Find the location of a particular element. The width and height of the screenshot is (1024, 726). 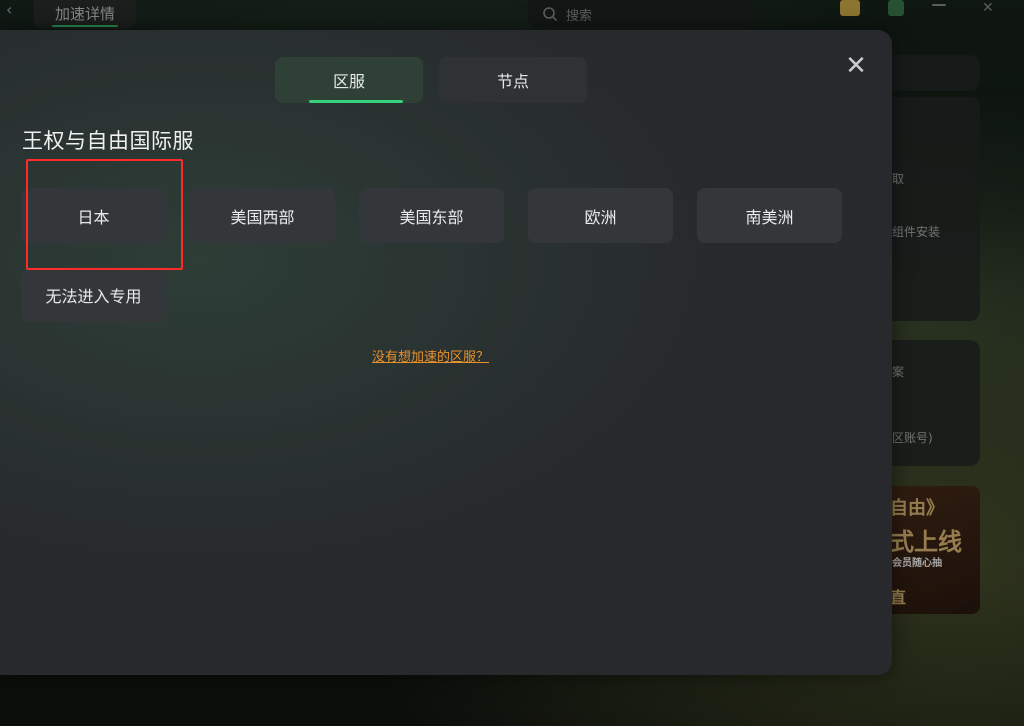

tab-node: 节点 is located at coordinates (513, 80).